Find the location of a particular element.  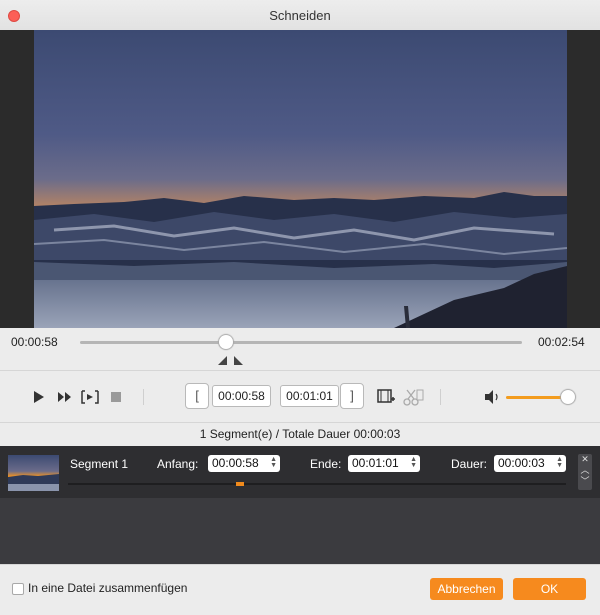

title-bar: Schneiden is located at coordinates (300, 15).